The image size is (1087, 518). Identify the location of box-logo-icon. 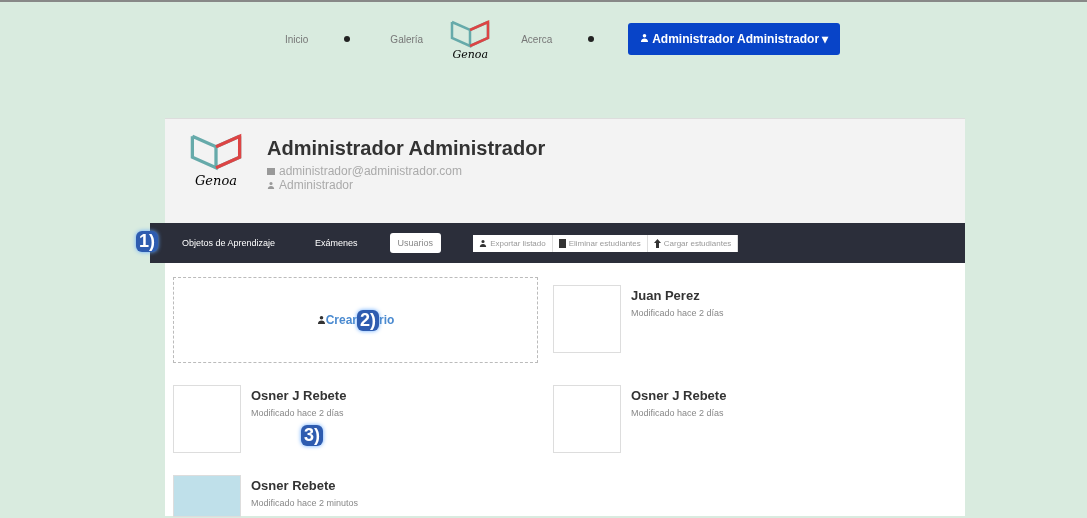
(470, 33).